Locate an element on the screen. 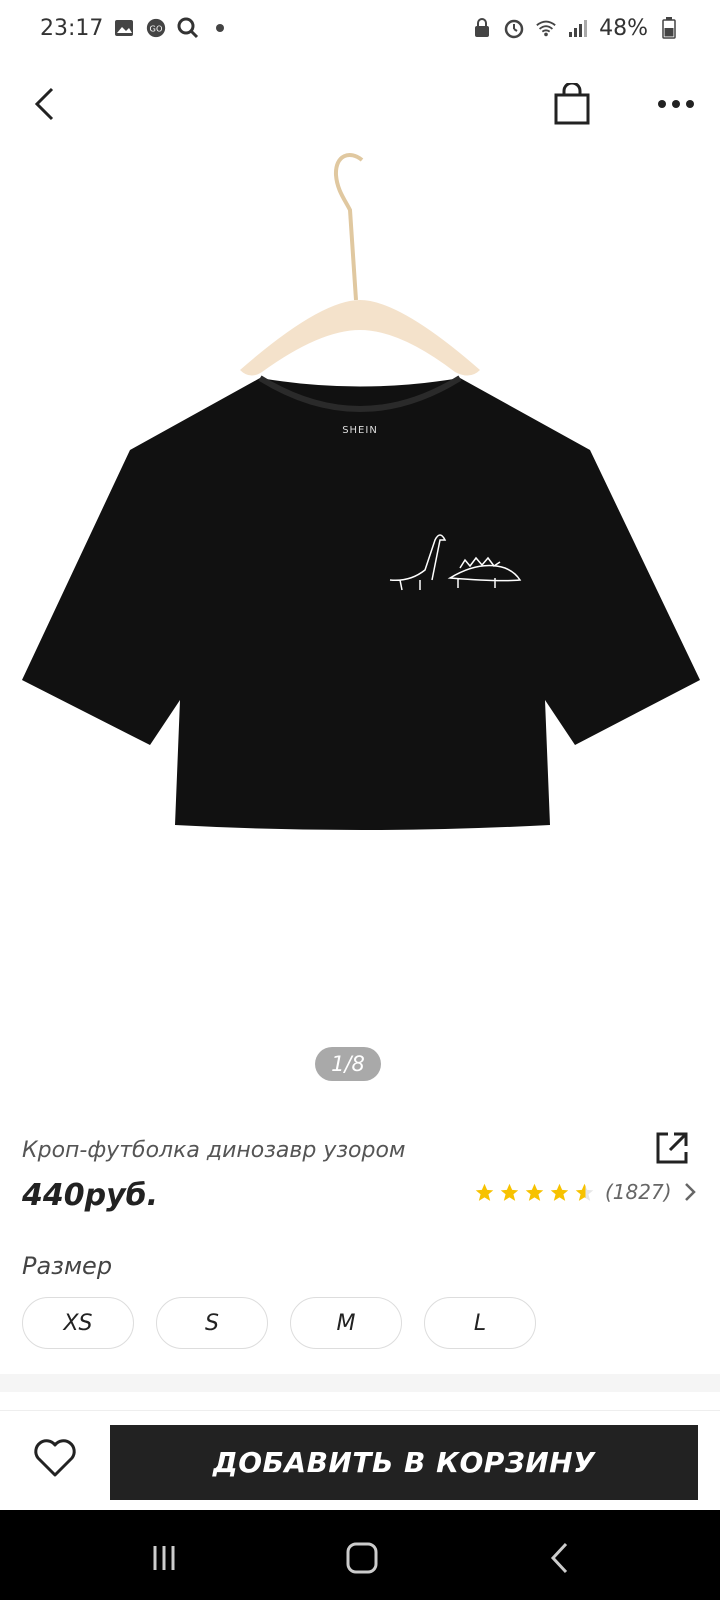  svg-text: GO is located at coordinates (156, 29).